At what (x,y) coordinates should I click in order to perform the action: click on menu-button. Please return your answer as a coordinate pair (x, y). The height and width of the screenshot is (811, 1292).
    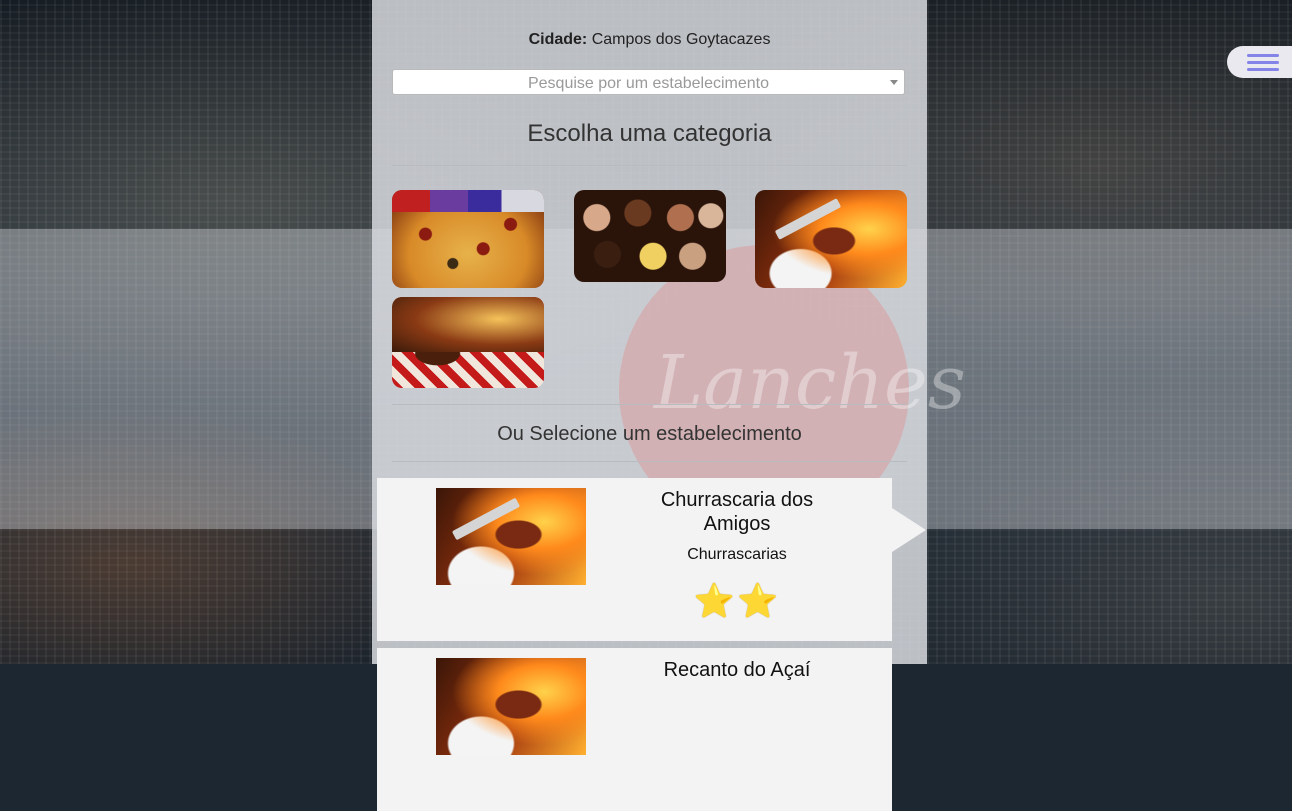
    Looking at the image, I should click on (1259, 62).